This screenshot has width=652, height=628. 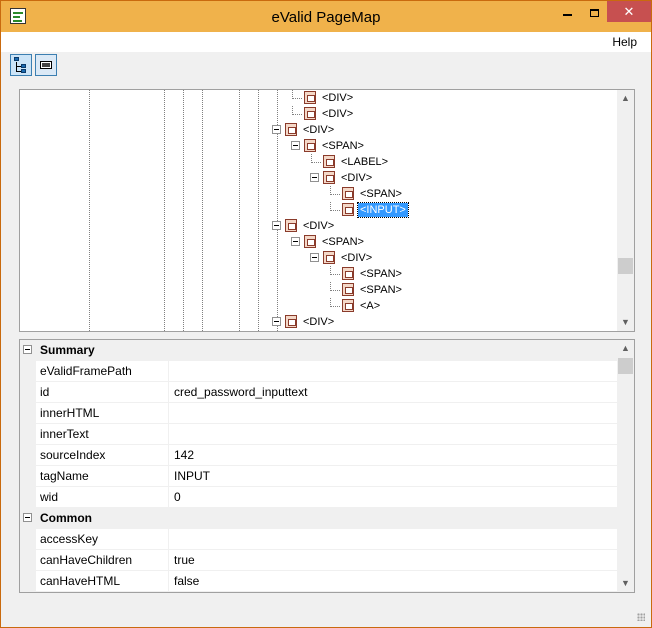 I want to click on property-value: cred_password_inputtext, so click(x=394, y=392).